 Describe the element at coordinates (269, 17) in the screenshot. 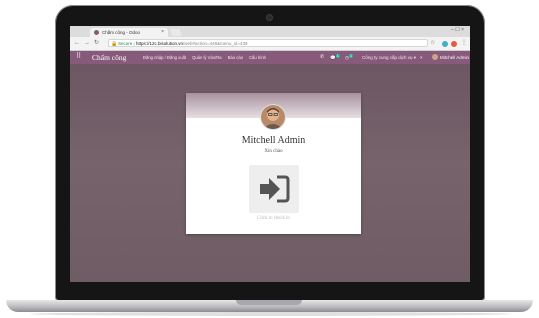

I see `camera-icon` at that location.